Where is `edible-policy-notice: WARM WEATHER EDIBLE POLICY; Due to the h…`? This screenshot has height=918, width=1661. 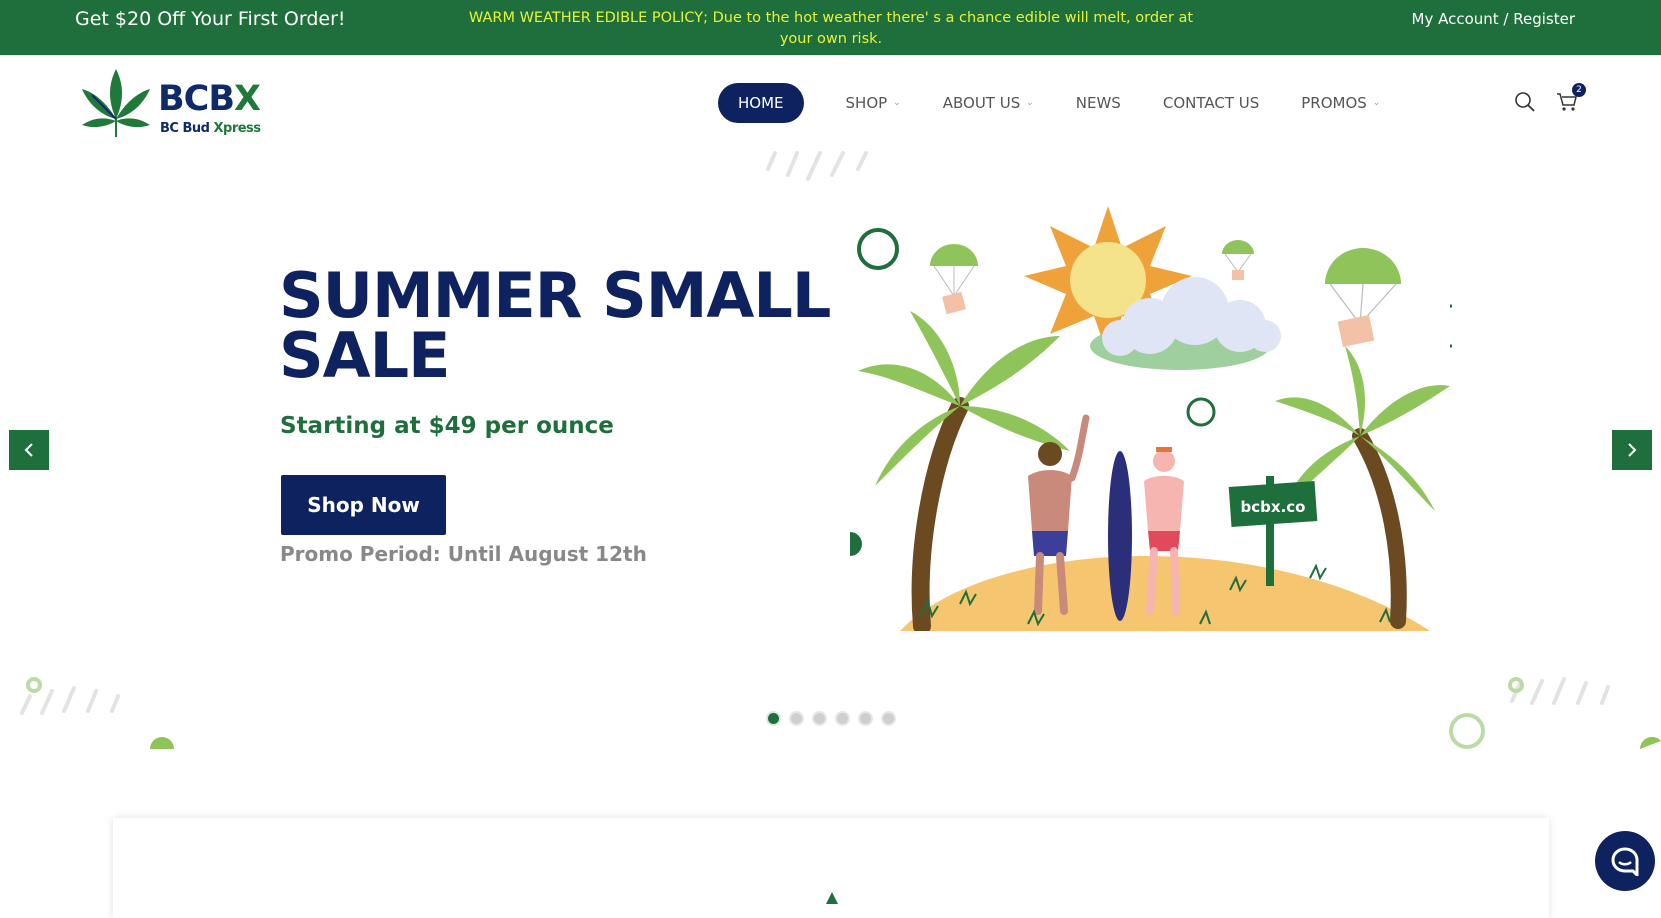
edible-policy-notice: WARM WEATHER EDIBLE POLICY; Due to the h… is located at coordinates (831, 28).